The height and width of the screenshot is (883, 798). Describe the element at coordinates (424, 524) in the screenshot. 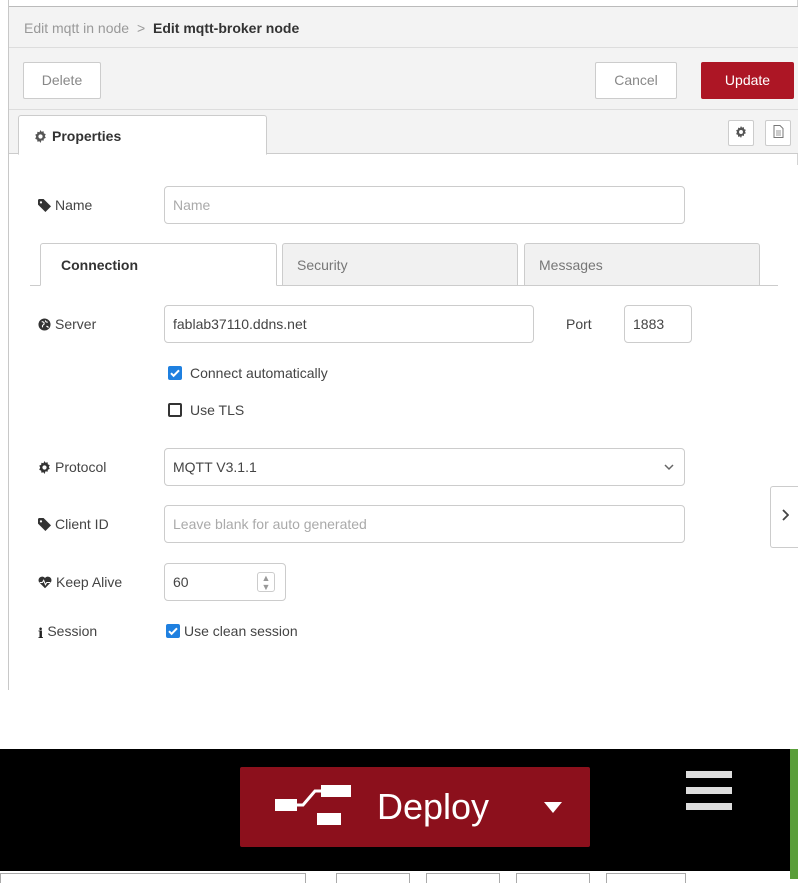

I see `client-id-input: Leave blank for auto generated` at that location.